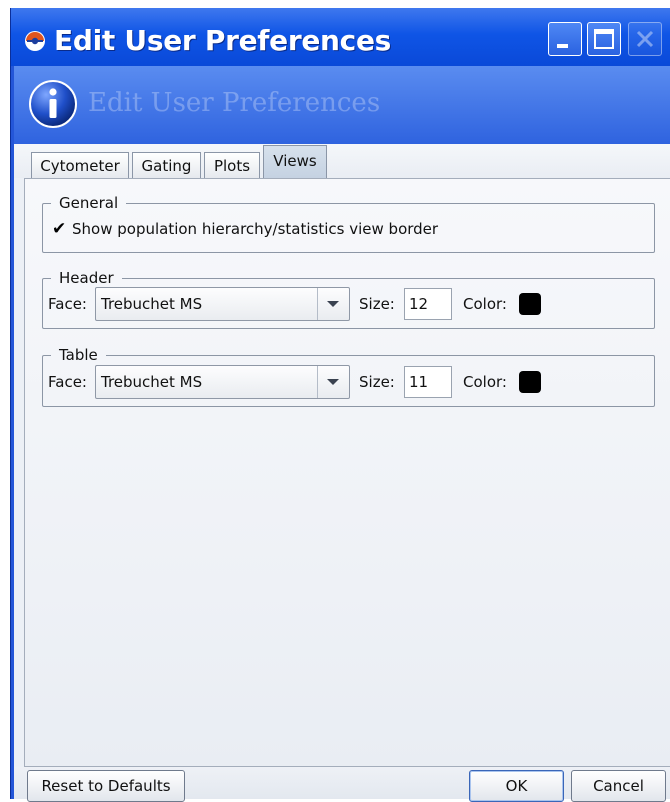 This screenshot has height=802, width=670. Describe the element at coordinates (562, 46) in the screenshot. I see `minimize-icon` at that location.